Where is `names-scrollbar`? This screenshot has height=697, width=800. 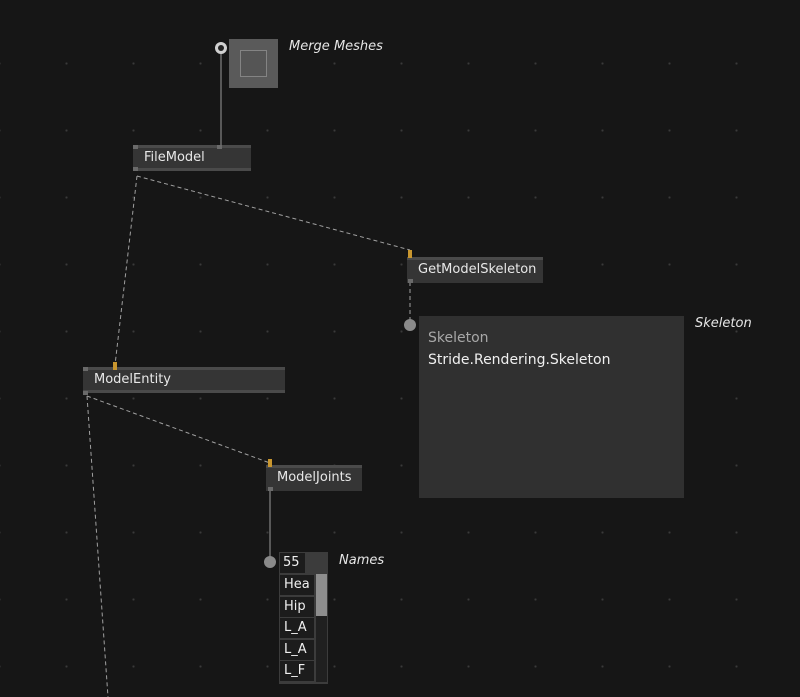
names-scrollbar is located at coordinates (321, 628).